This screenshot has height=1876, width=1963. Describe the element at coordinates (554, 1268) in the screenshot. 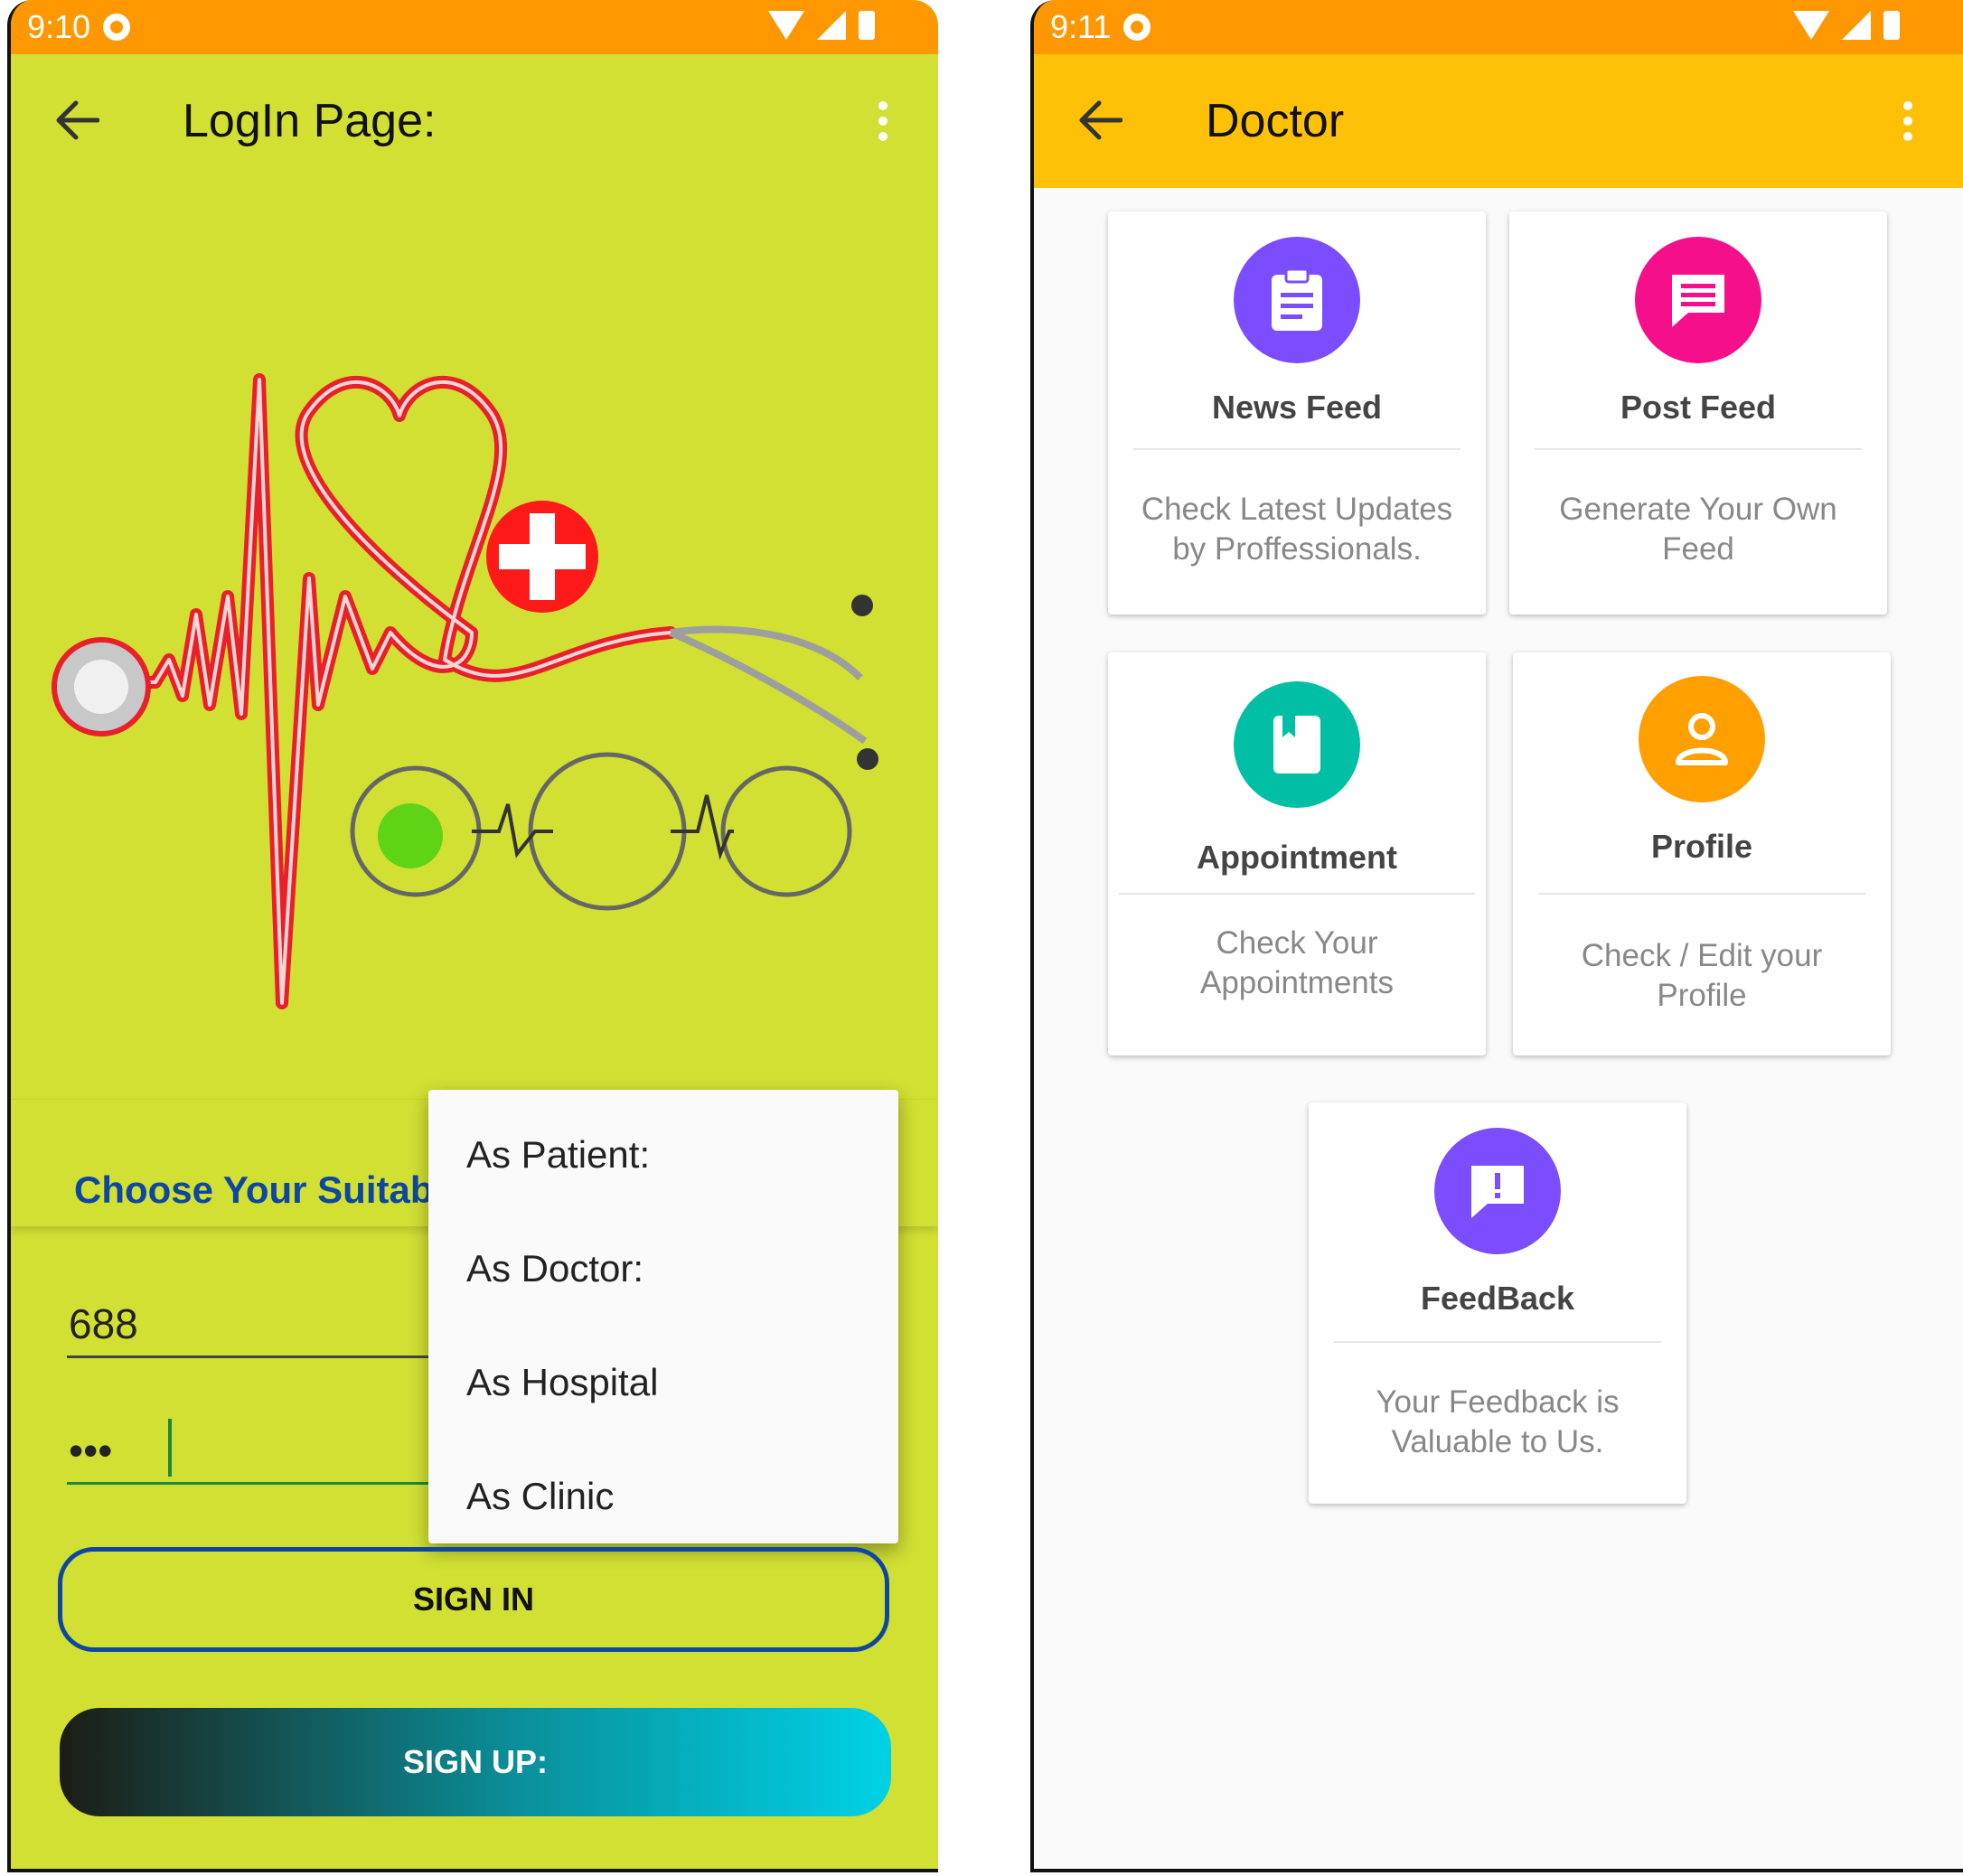

I see `dropdown-option-doctor: As Doctor:` at that location.